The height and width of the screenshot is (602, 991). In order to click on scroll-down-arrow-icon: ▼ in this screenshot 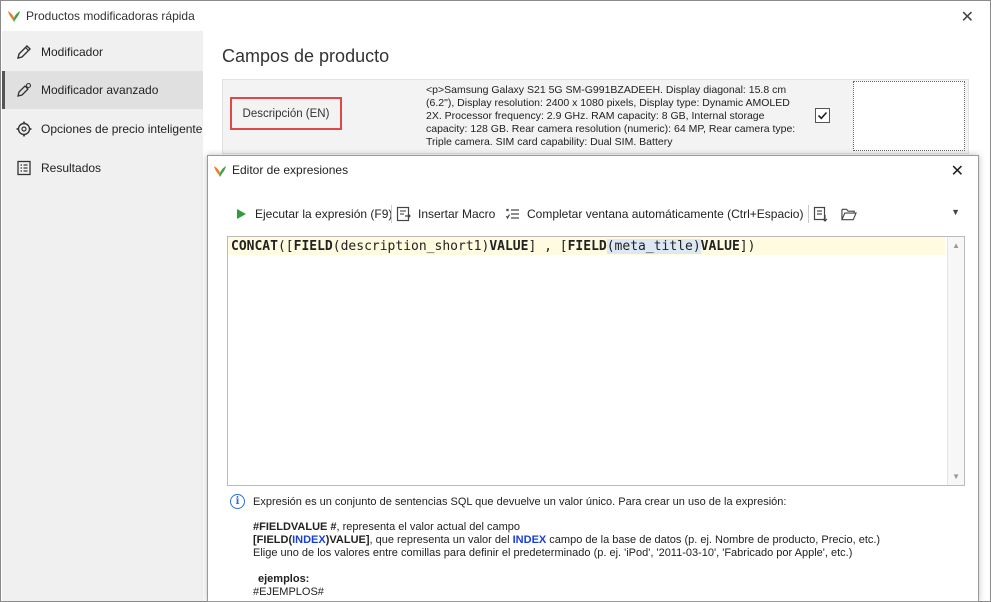, I will do `click(956, 476)`.